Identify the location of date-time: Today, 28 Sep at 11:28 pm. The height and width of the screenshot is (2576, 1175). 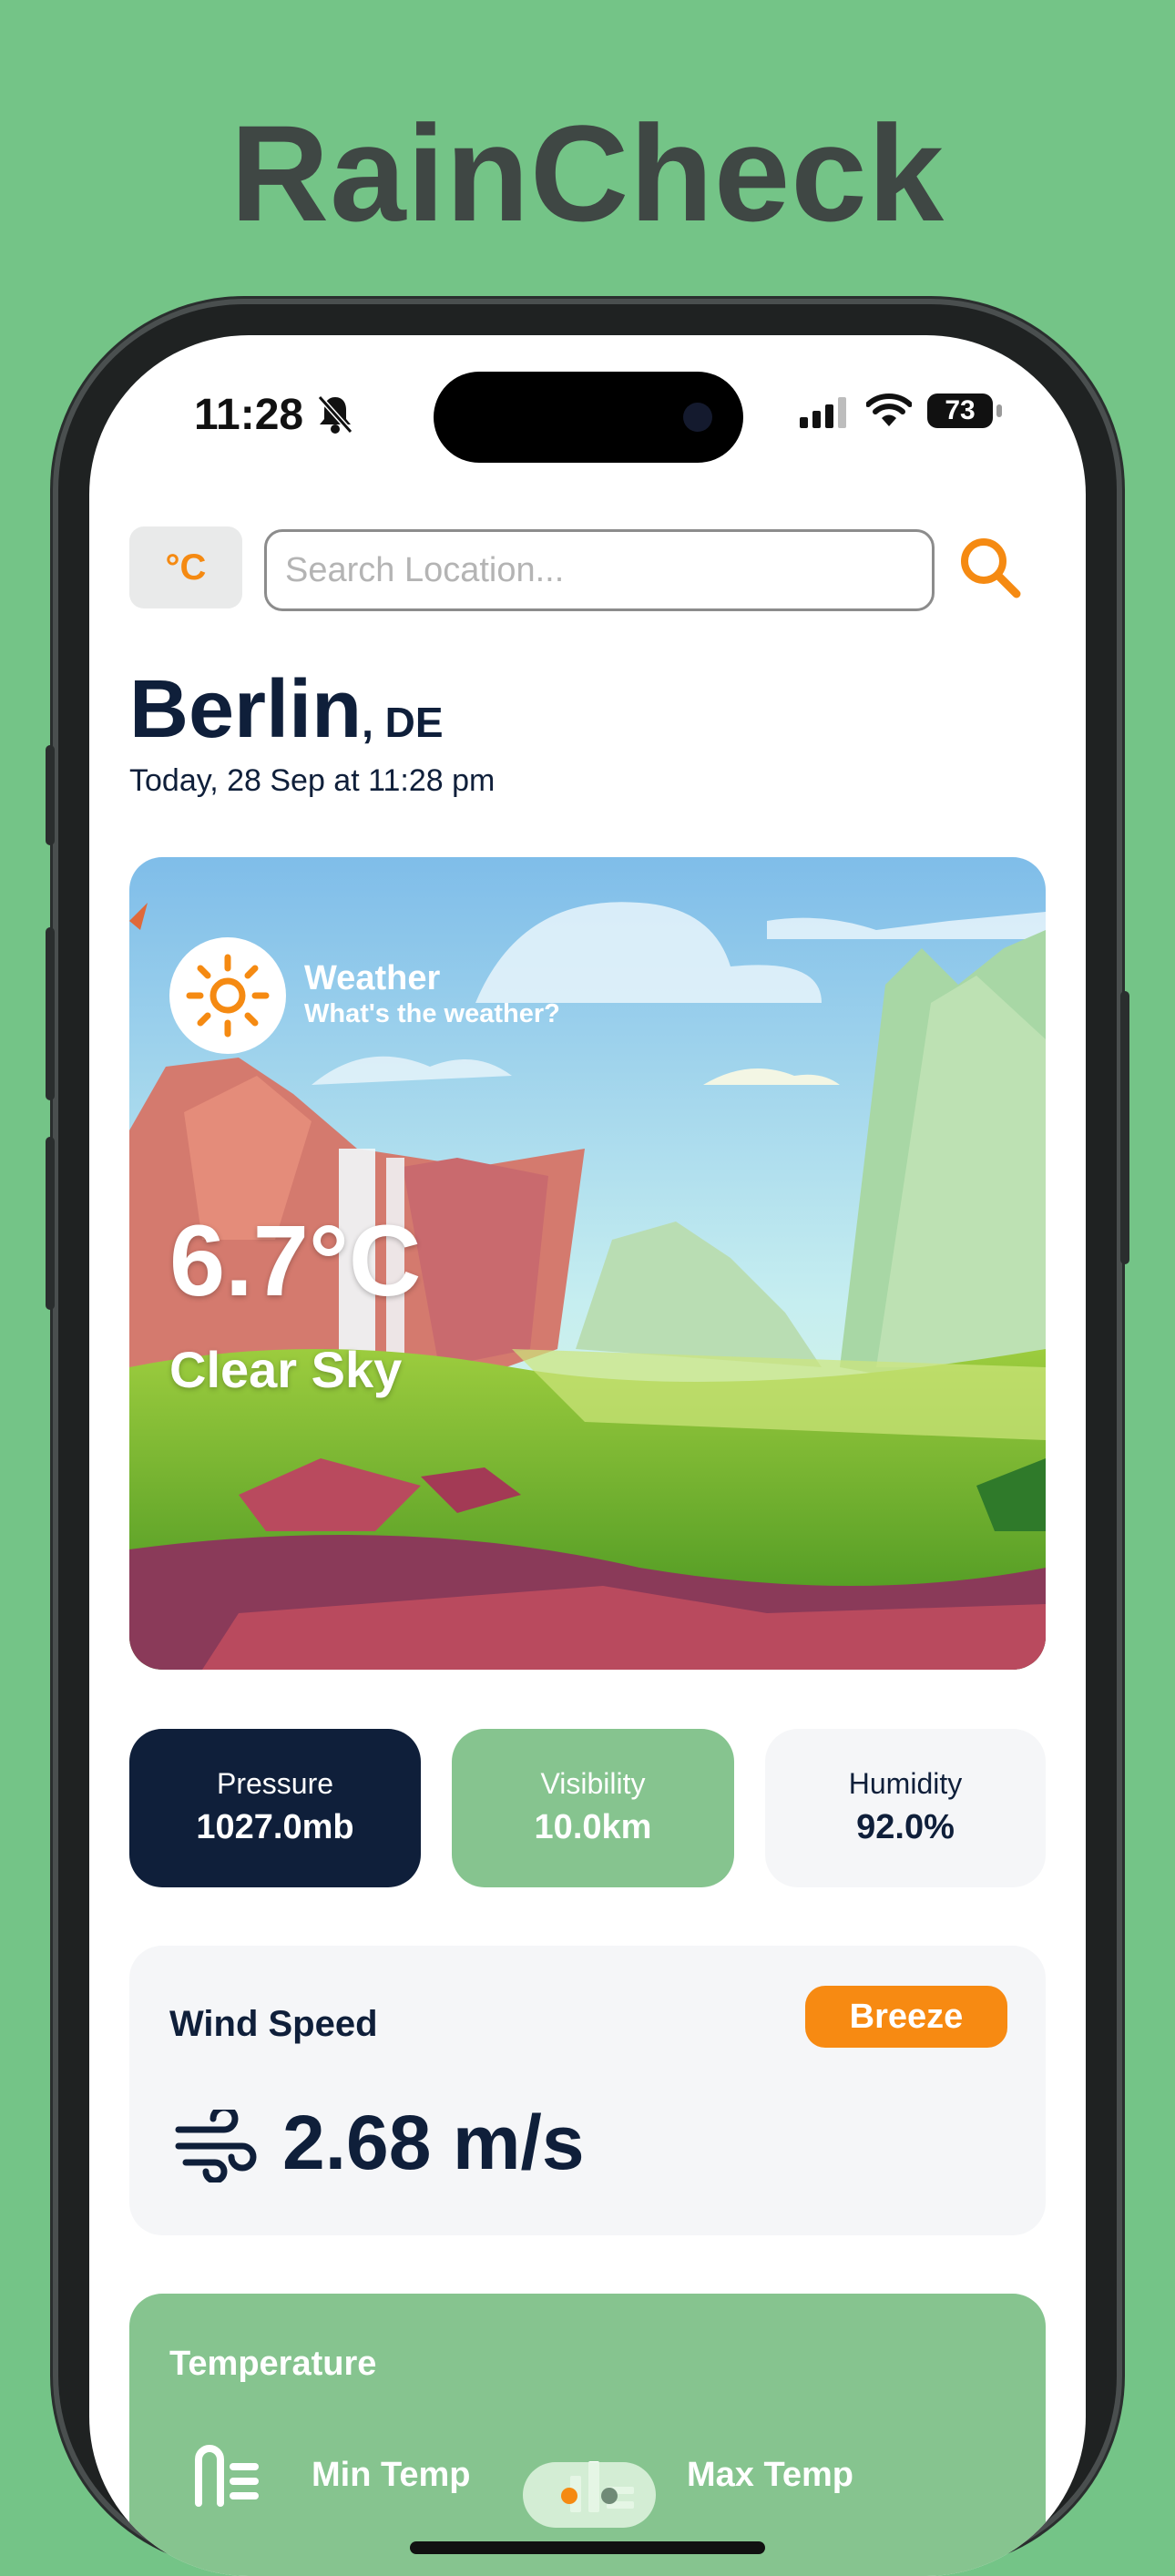
(312, 780).